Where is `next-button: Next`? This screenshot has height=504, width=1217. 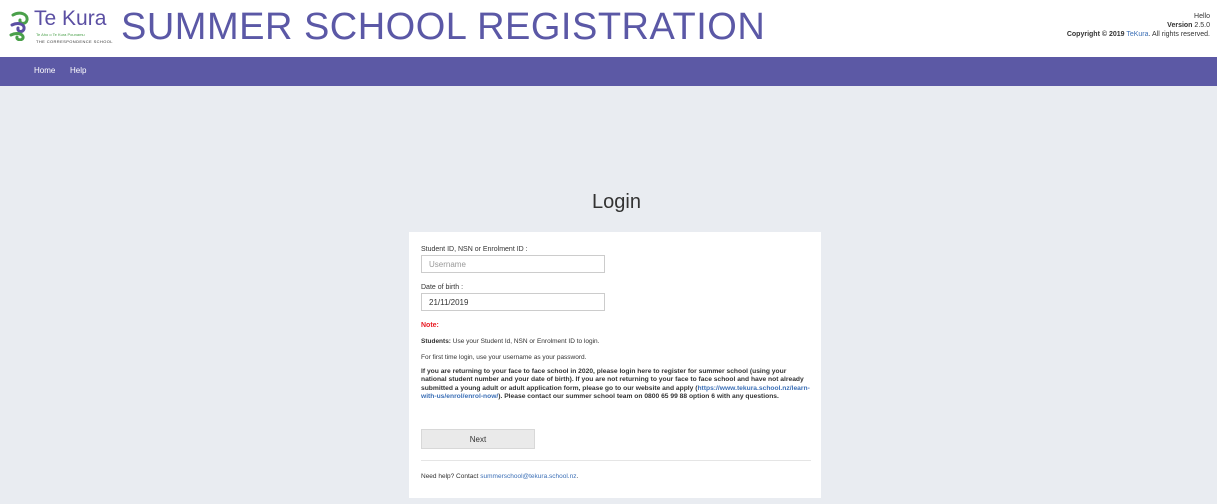
next-button: Next is located at coordinates (478, 439).